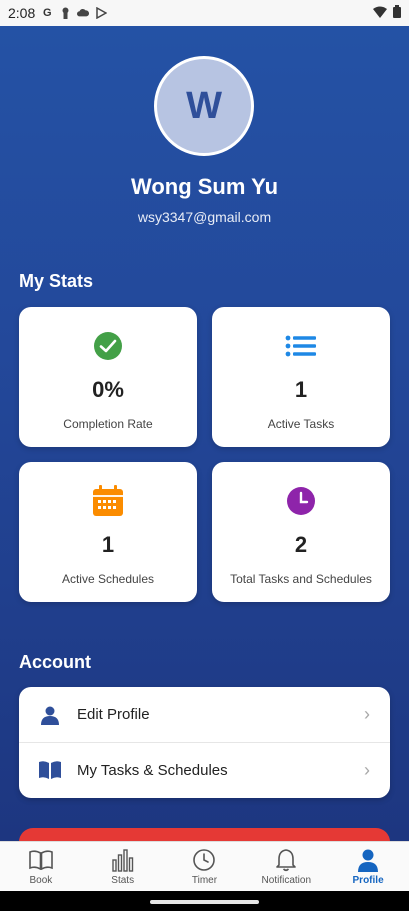 Image resolution: width=409 pixels, height=911 pixels. What do you see at coordinates (301, 346) in the screenshot?
I see `list-icon` at bounding box center [301, 346].